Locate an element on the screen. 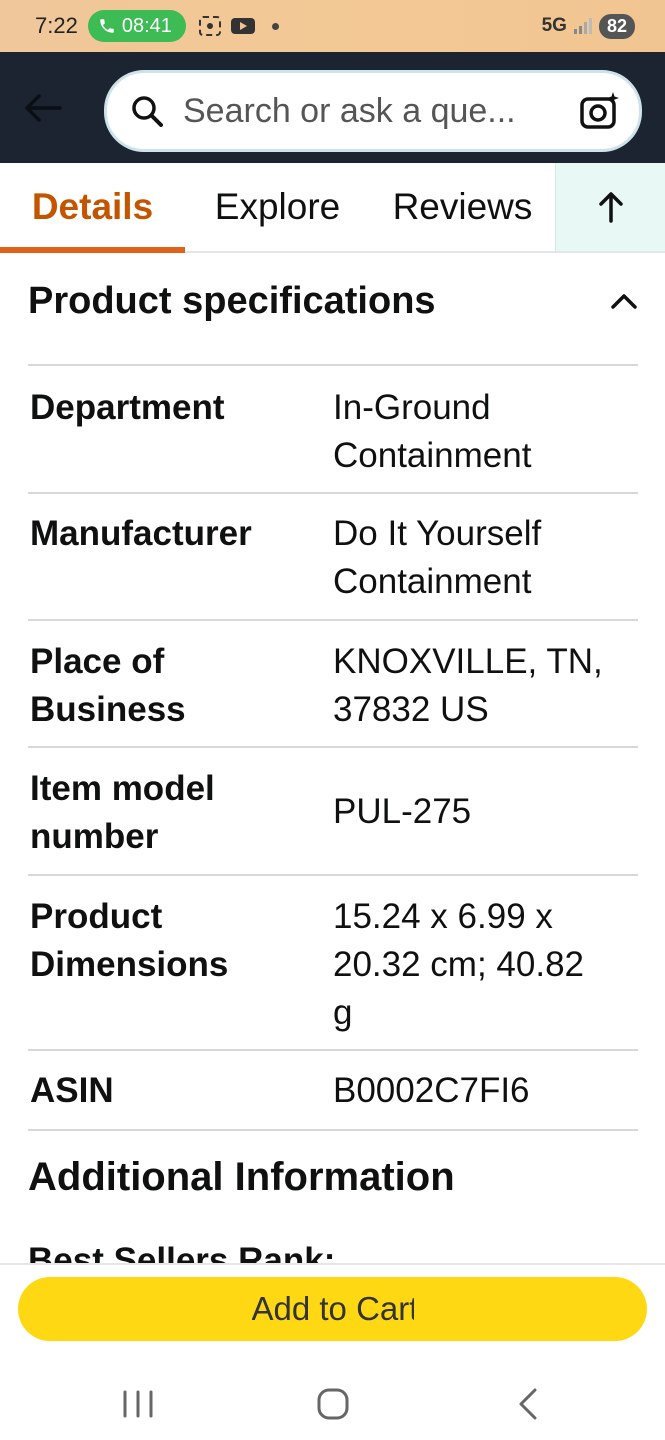 The height and width of the screenshot is (1440, 665). spec-value: In-Ground Containment is located at coordinates (432, 431).